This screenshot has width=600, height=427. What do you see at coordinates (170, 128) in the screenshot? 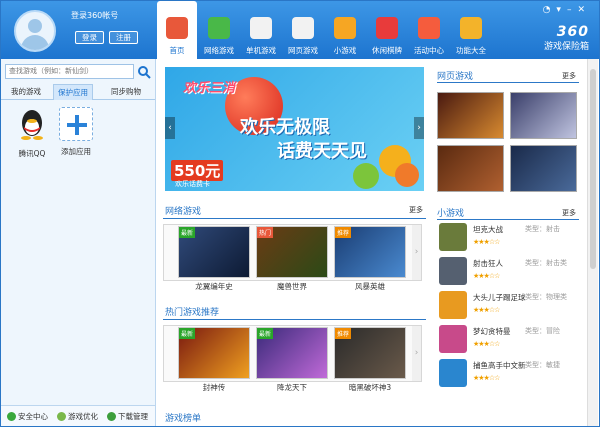
I see `banner-prev-button: ‹` at bounding box center [170, 128].